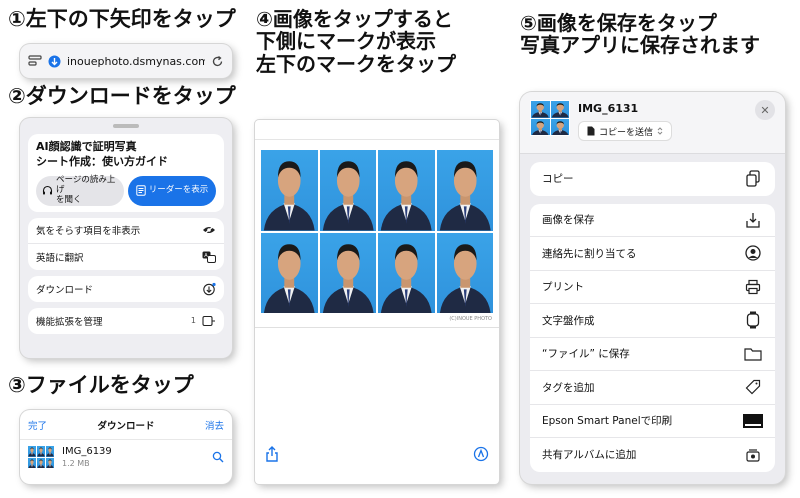 This screenshot has width=800, height=498. What do you see at coordinates (87, 451) in the screenshot?
I see `download-file-name: IMG_6139` at bounding box center [87, 451].